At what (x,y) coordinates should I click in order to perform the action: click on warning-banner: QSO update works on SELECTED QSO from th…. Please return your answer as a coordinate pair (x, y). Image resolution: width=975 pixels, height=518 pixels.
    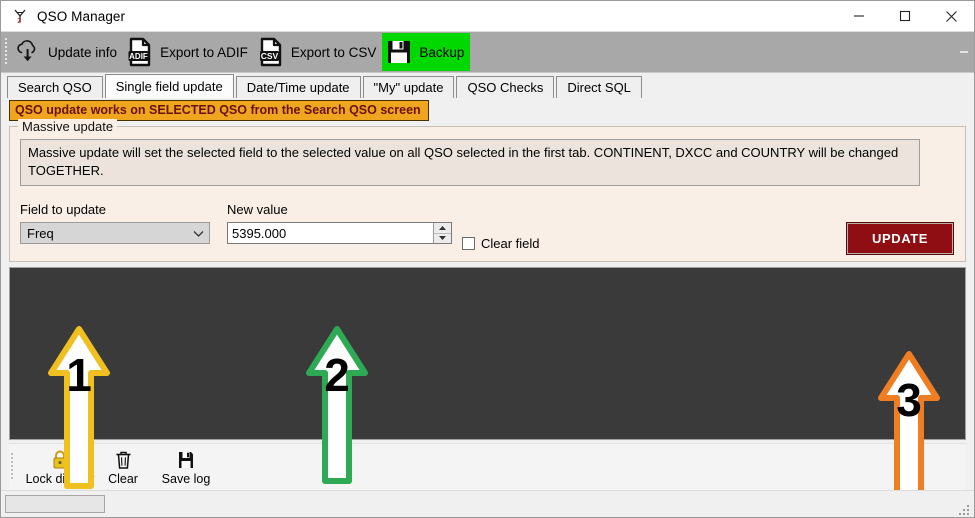
    Looking at the image, I should click on (219, 110).